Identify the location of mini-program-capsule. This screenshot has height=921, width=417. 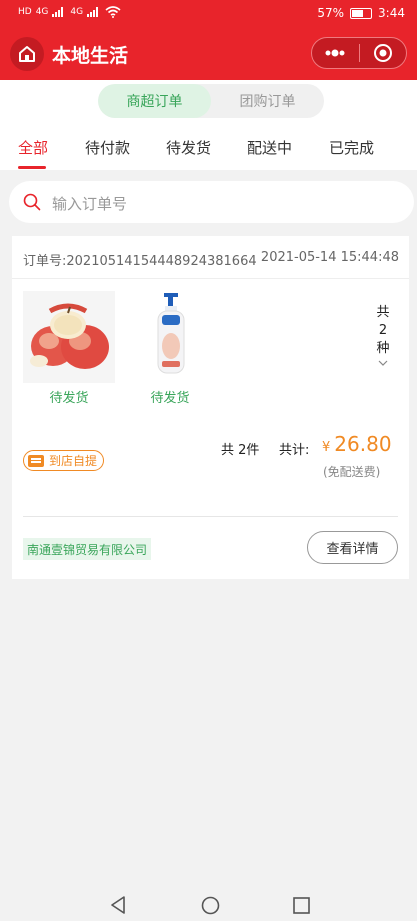
(359, 53).